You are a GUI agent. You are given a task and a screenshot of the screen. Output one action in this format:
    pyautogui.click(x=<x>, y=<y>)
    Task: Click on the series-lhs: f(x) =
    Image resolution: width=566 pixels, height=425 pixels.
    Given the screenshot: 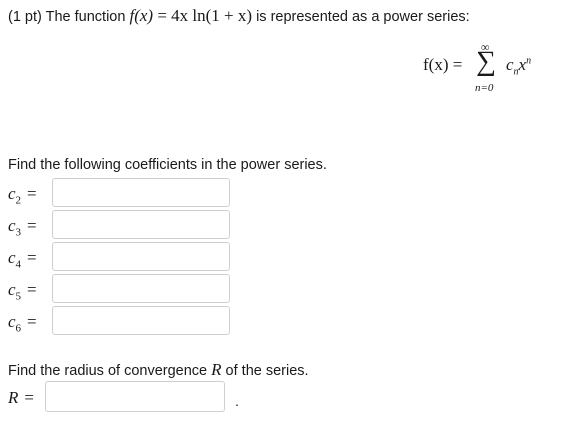 What is the action you would take?
    pyautogui.click(x=443, y=64)
    